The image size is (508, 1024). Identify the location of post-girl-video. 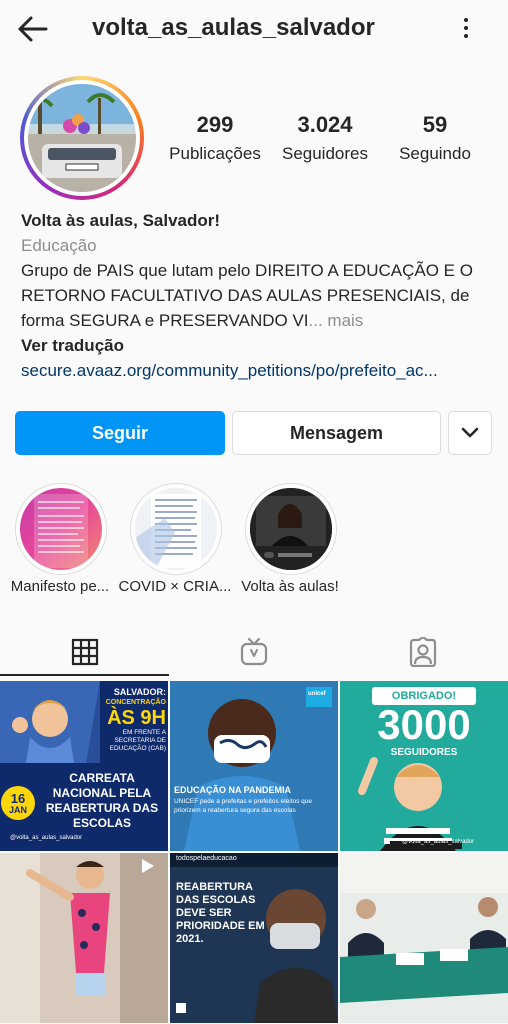
(84, 938).